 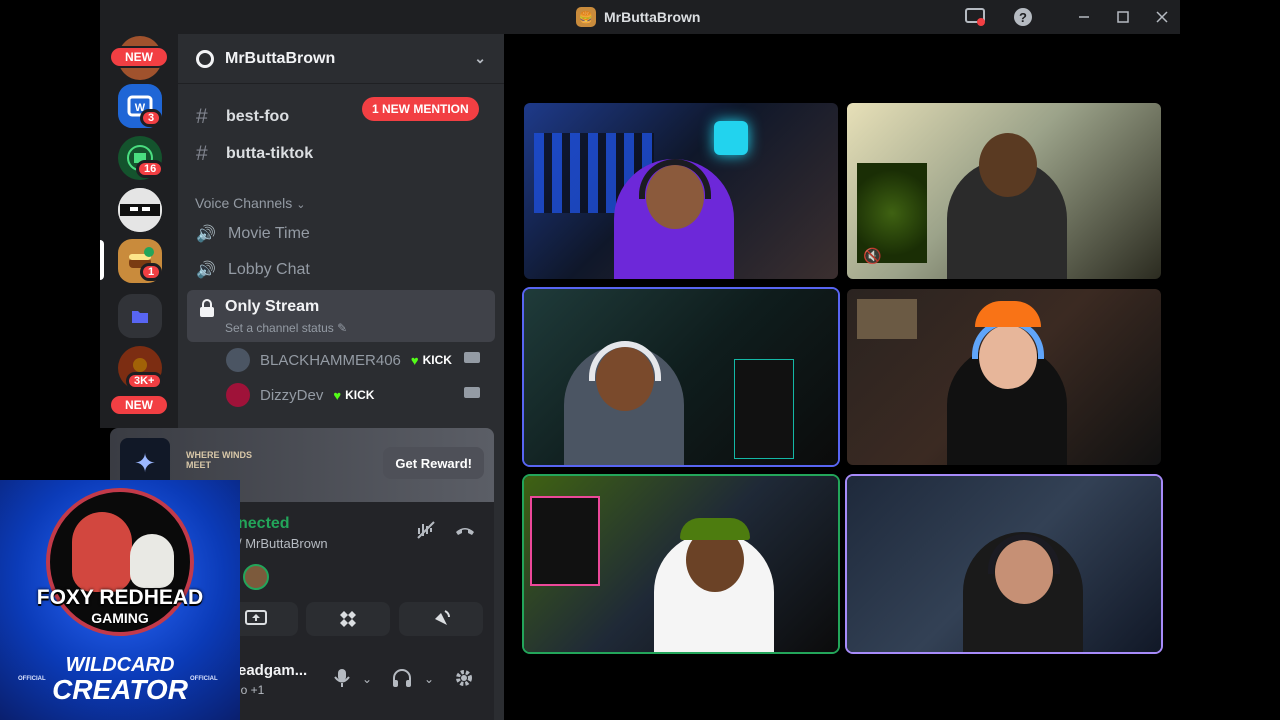 What do you see at coordinates (341, 154) in the screenshot?
I see `channel-butta-tiktok: # butta-tiktok` at bounding box center [341, 154].